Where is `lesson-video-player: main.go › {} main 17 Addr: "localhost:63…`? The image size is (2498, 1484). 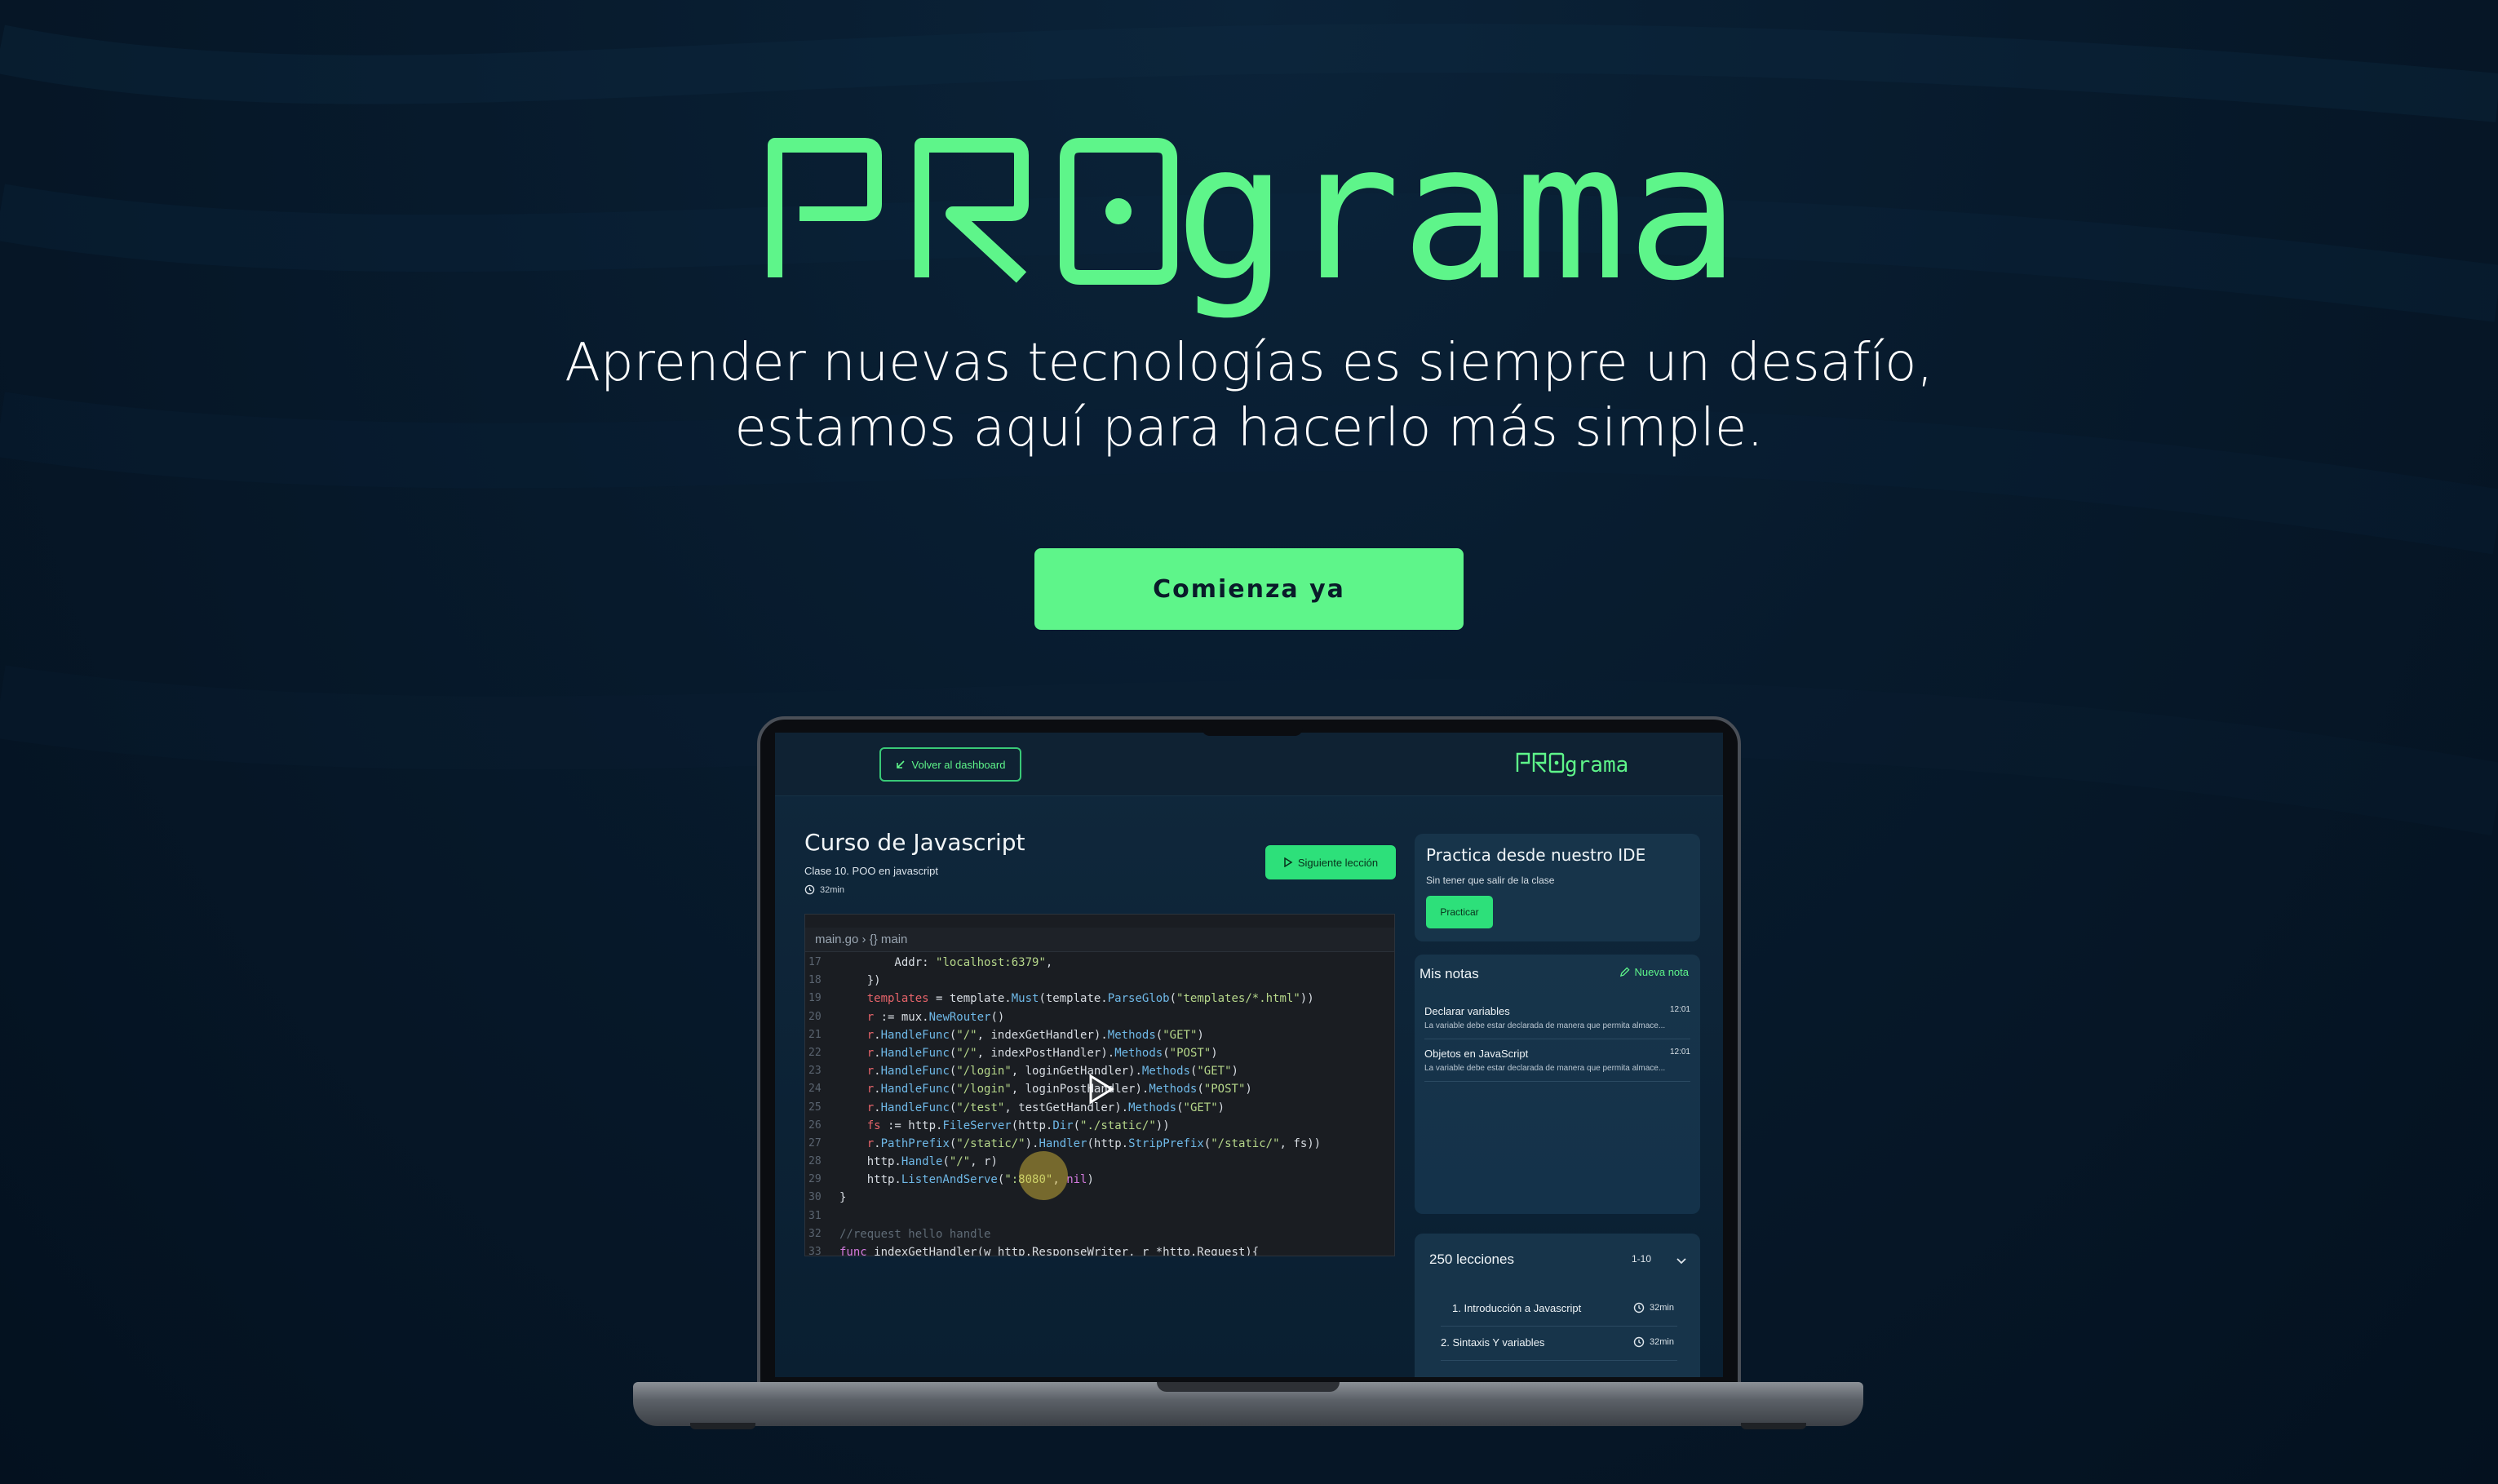
lesson-video-player: main.go › {} main 17 Addr: "localhost:63… is located at coordinates (1099, 1085).